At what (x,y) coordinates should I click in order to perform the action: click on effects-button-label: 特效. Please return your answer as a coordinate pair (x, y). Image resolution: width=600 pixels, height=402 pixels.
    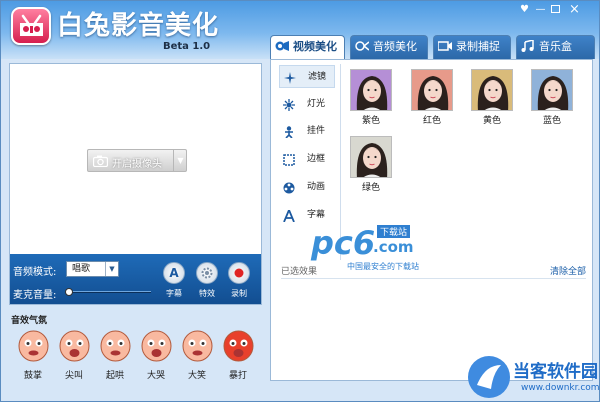
    Looking at the image, I should click on (207, 293).